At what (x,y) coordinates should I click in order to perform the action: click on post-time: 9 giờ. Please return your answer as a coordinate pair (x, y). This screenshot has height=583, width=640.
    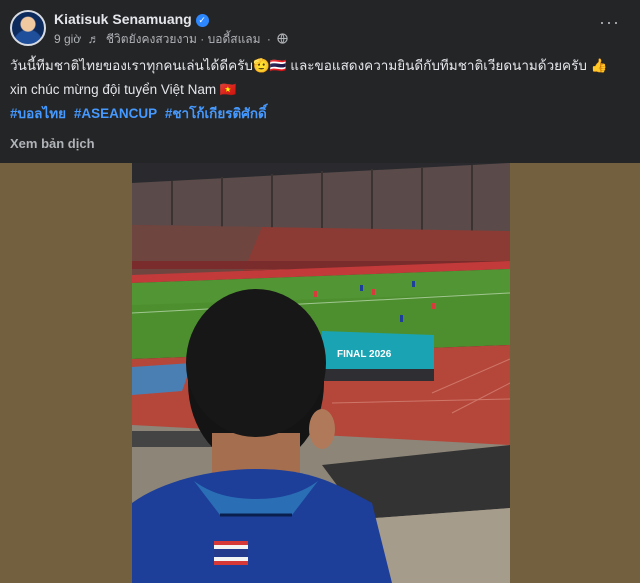
    Looking at the image, I should click on (67, 39).